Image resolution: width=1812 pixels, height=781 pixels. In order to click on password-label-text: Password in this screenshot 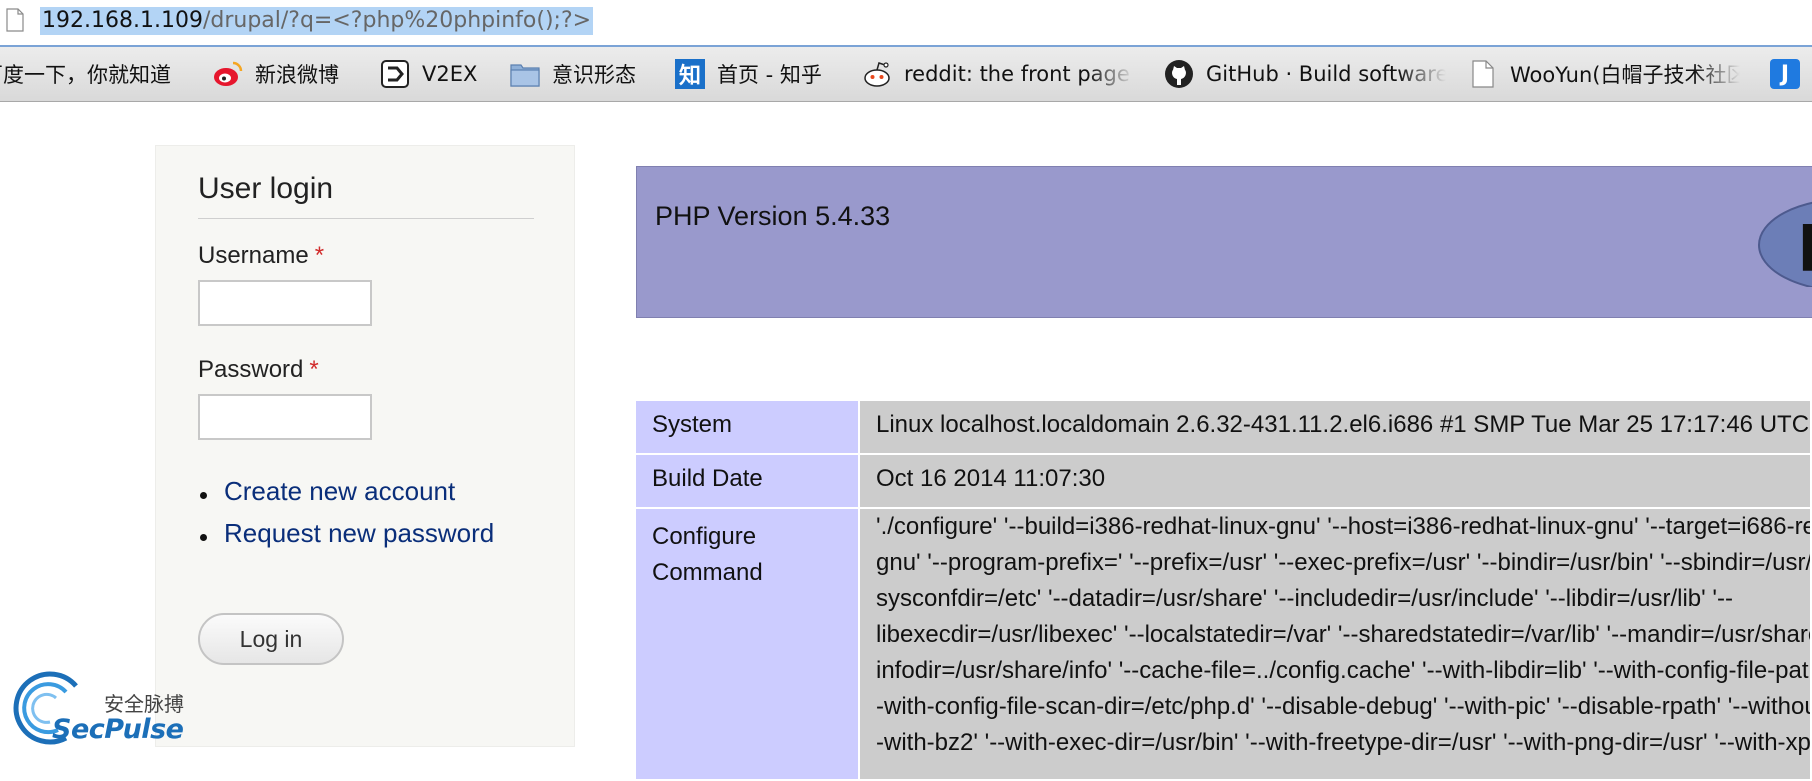, I will do `click(251, 369)`.